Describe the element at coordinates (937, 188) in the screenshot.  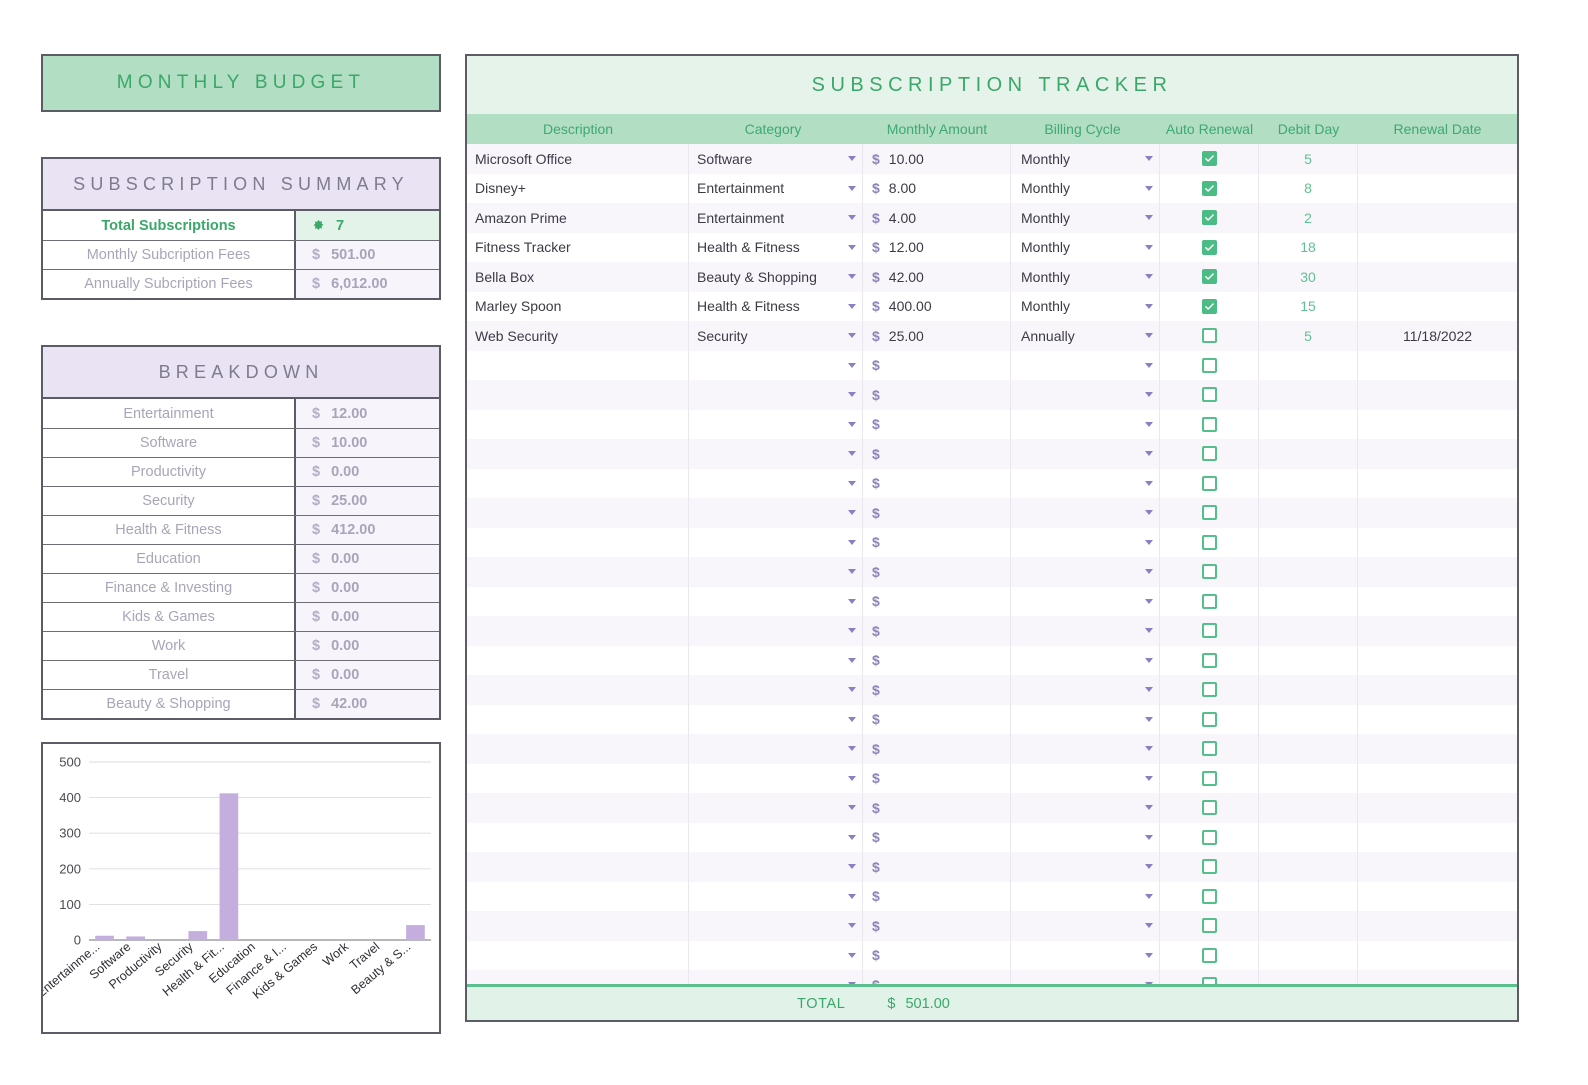
I see `cell-monthly-amount: $8.00` at that location.